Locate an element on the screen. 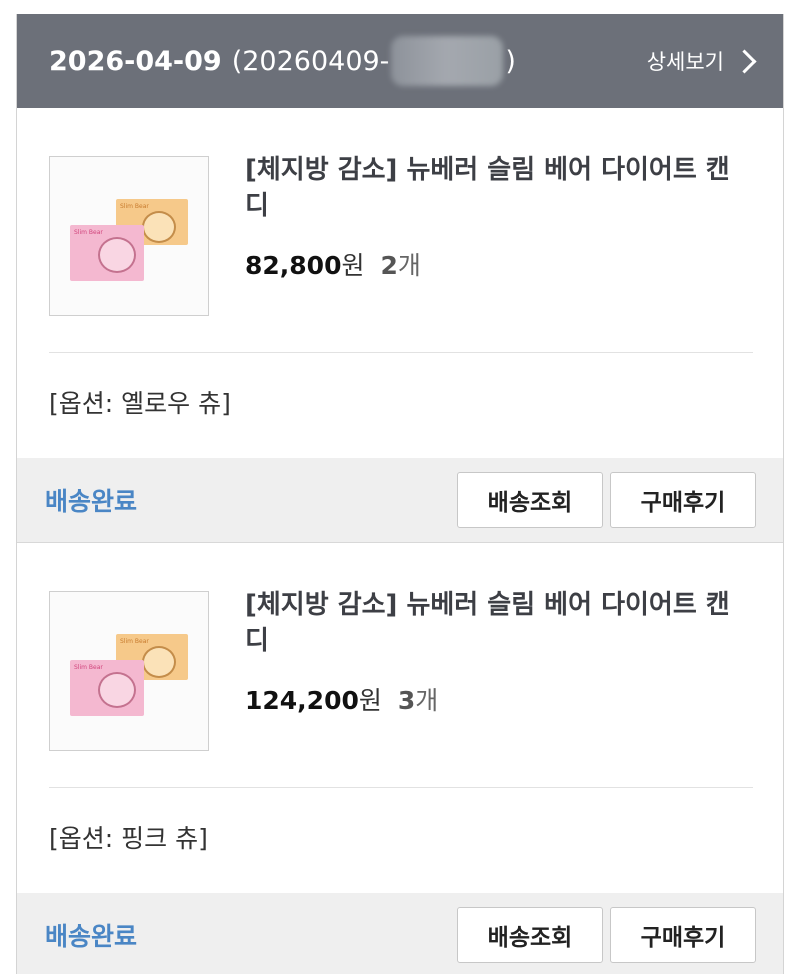  product-quantity: 3 is located at coordinates (406, 700).